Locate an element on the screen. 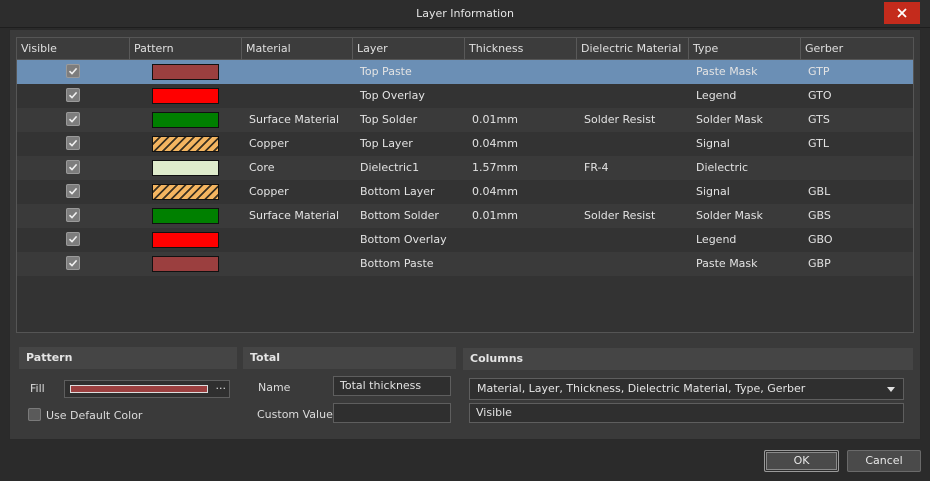  chevron-down-icon is located at coordinates (891, 389).